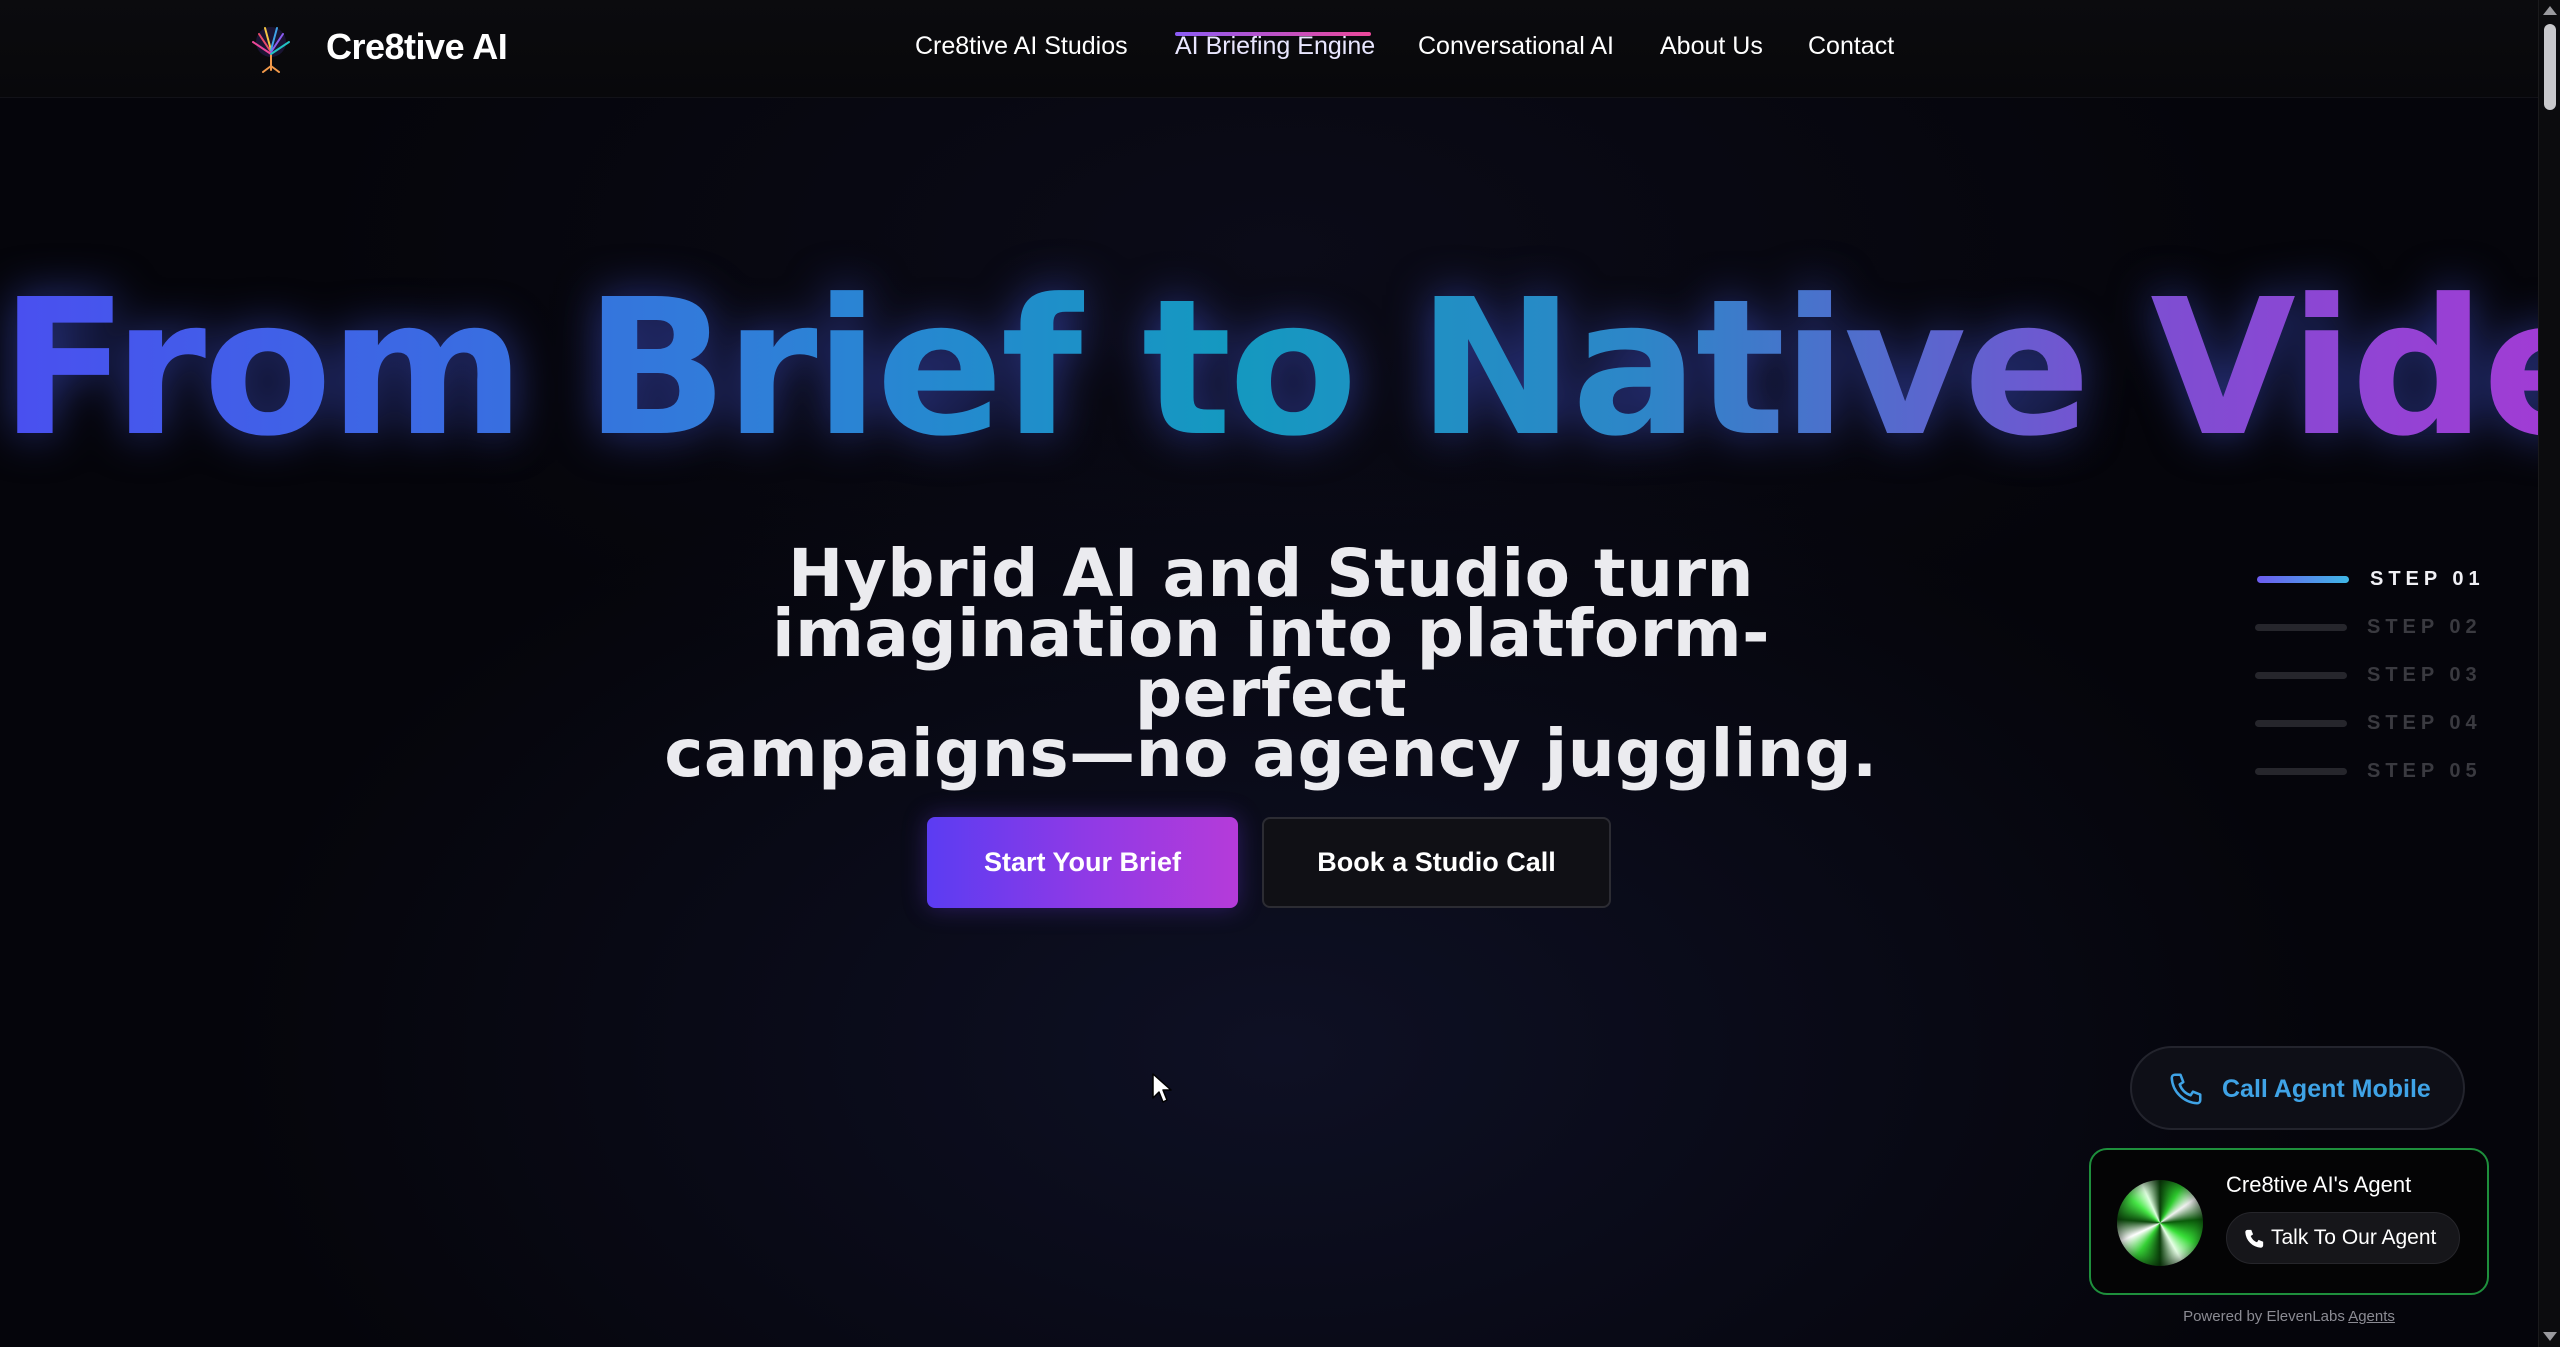  Describe the element at coordinates (2550, 1336) in the screenshot. I see `scroll-down-arrow-icon` at that location.